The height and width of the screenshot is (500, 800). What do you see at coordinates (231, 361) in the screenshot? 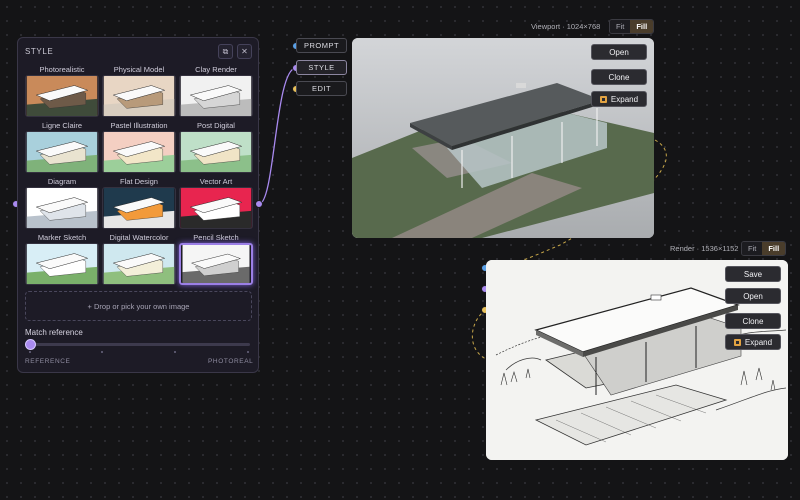
I see `slider-max-label: PHOTOREAL` at bounding box center [231, 361].